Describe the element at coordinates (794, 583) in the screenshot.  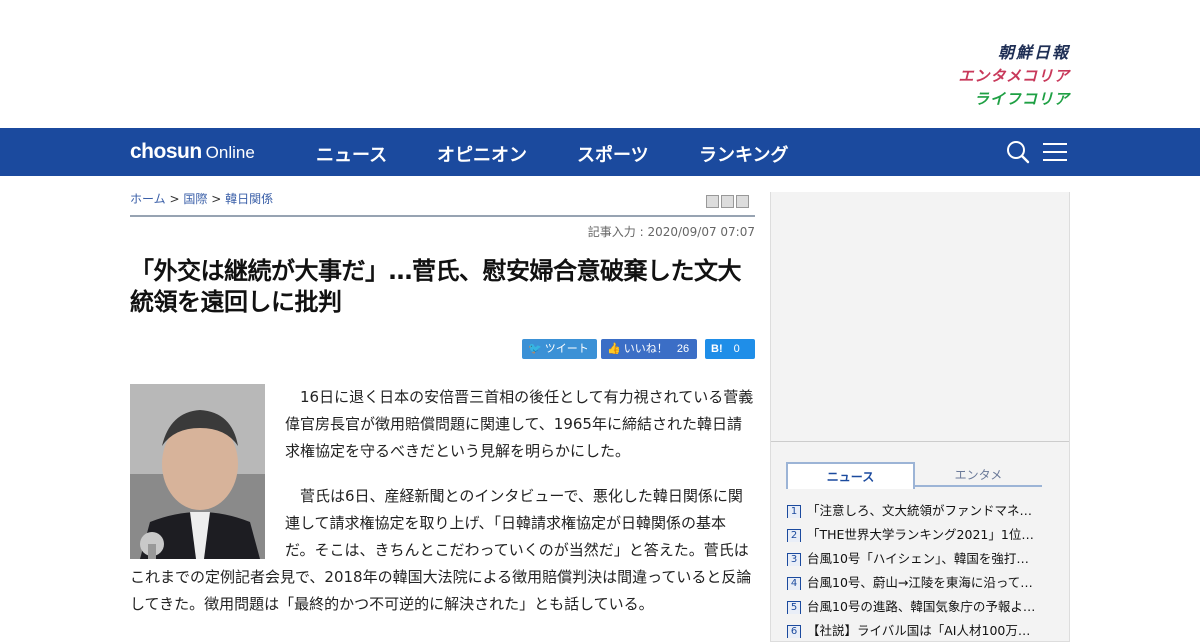
I see `rank-number: 4` at that location.